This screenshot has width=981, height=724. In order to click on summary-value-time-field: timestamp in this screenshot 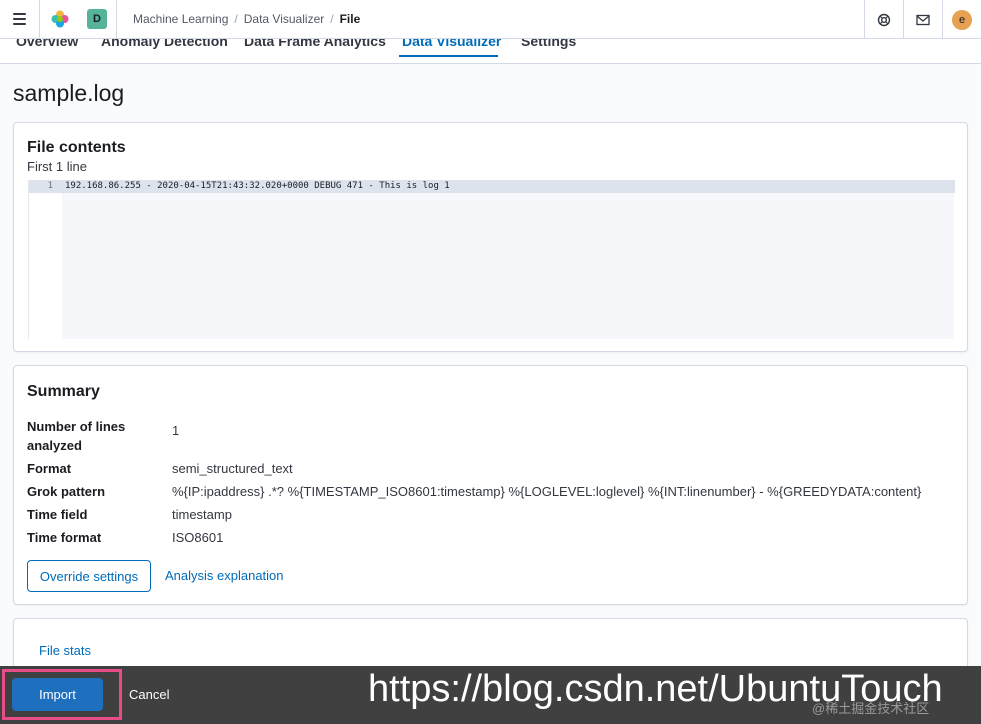, I will do `click(202, 514)`.